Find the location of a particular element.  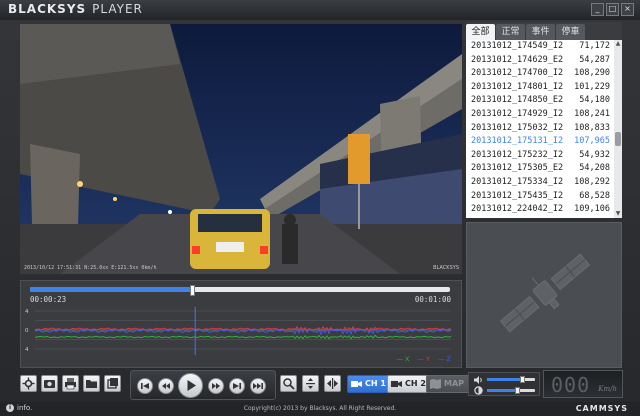

snapshot-button is located at coordinates (49, 383).